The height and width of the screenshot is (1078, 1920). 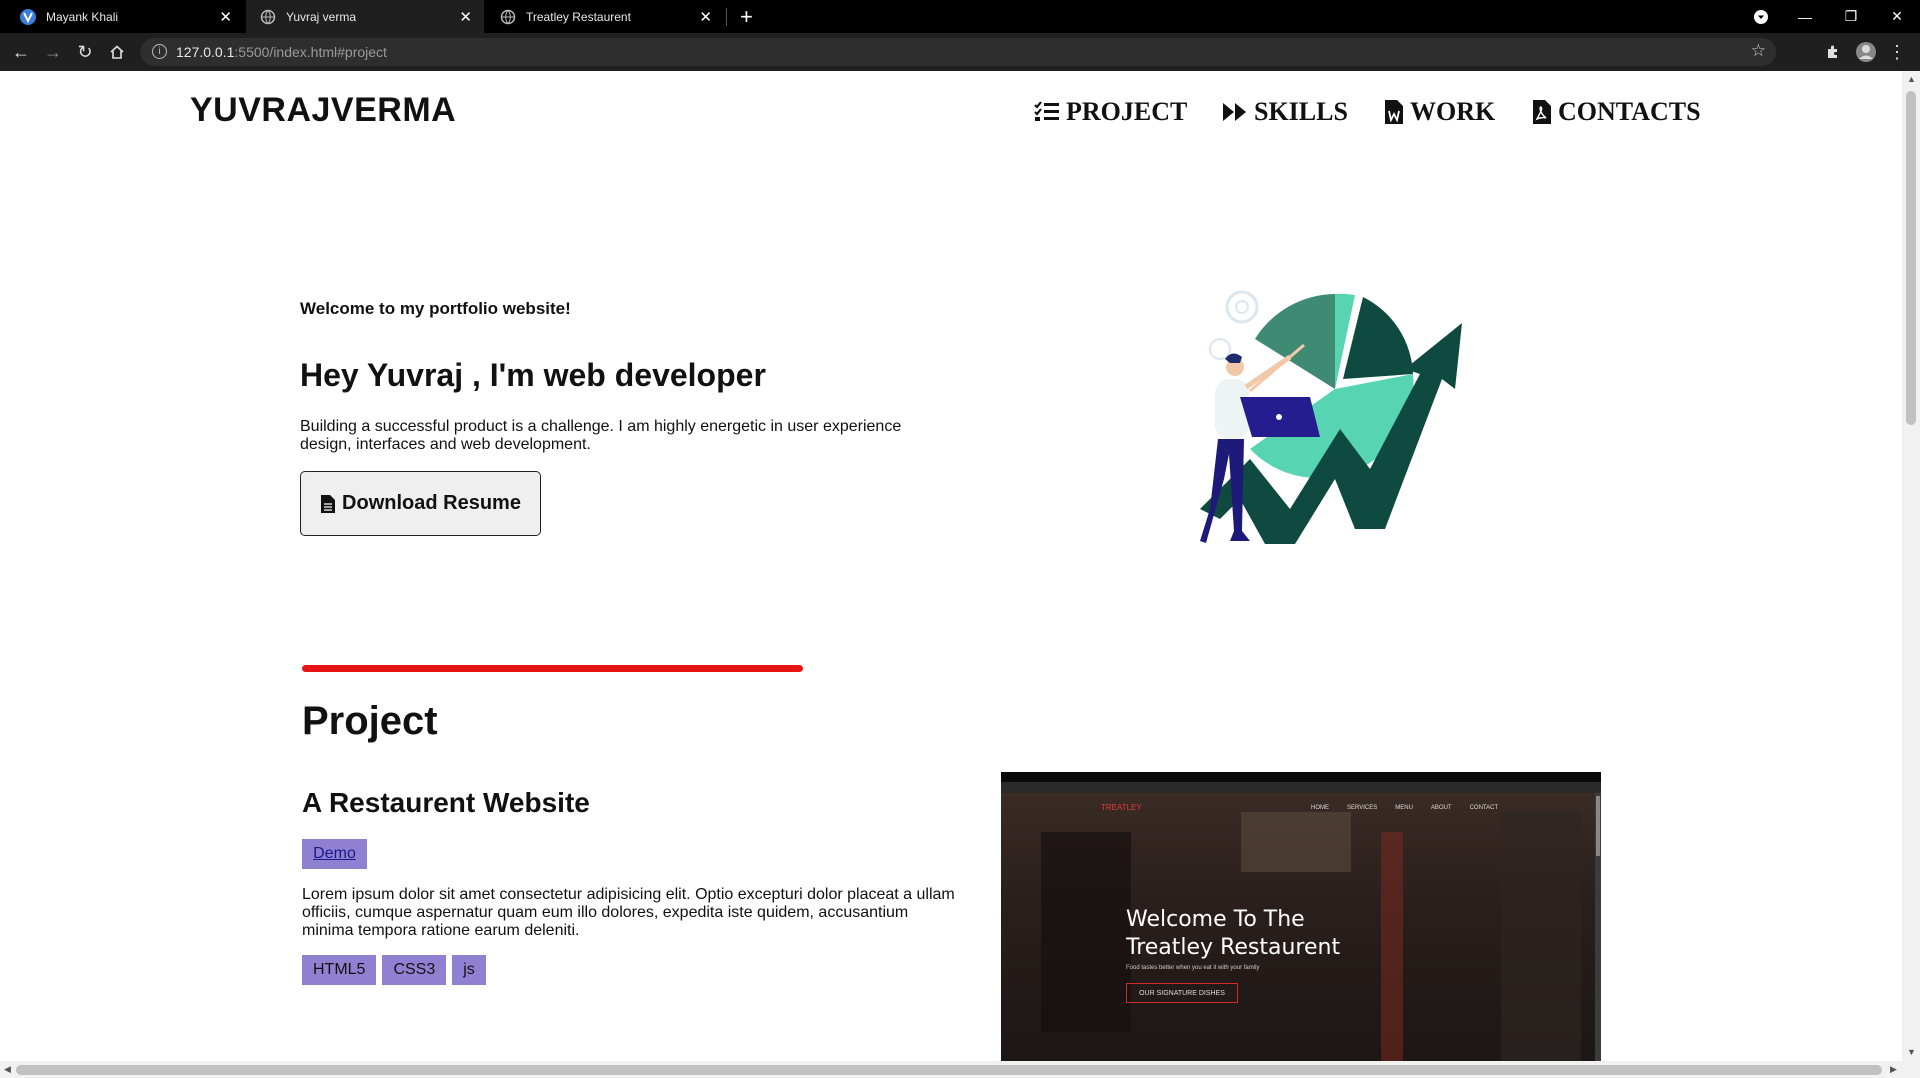 I want to click on demo-link: Demo, so click(x=334, y=854).